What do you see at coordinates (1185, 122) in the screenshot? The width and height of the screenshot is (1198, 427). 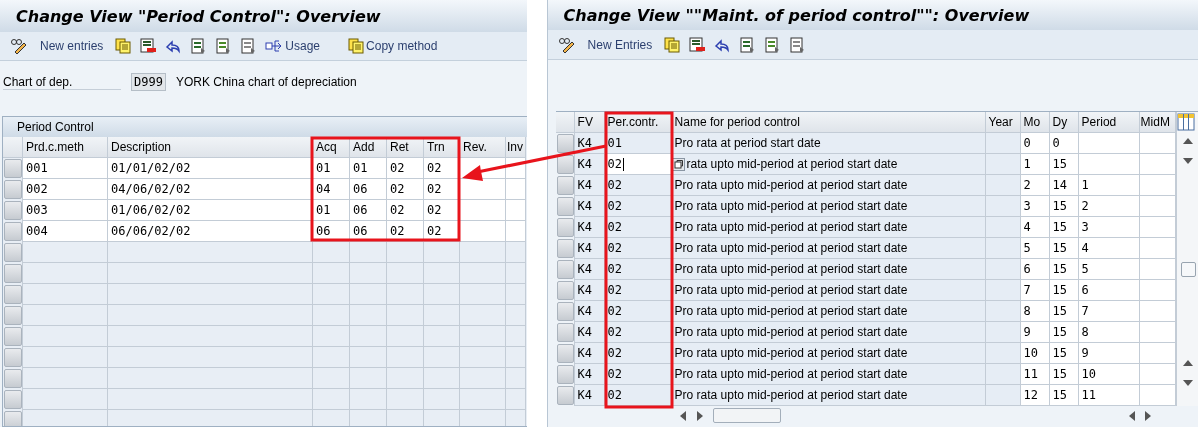 I see `column-settings-icon` at bounding box center [1185, 122].